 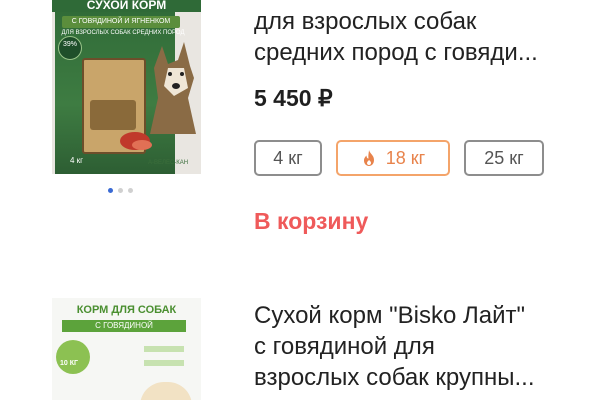 I want to click on package-brand: А-ВЕЛЕС-КАН, so click(x=168, y=163).